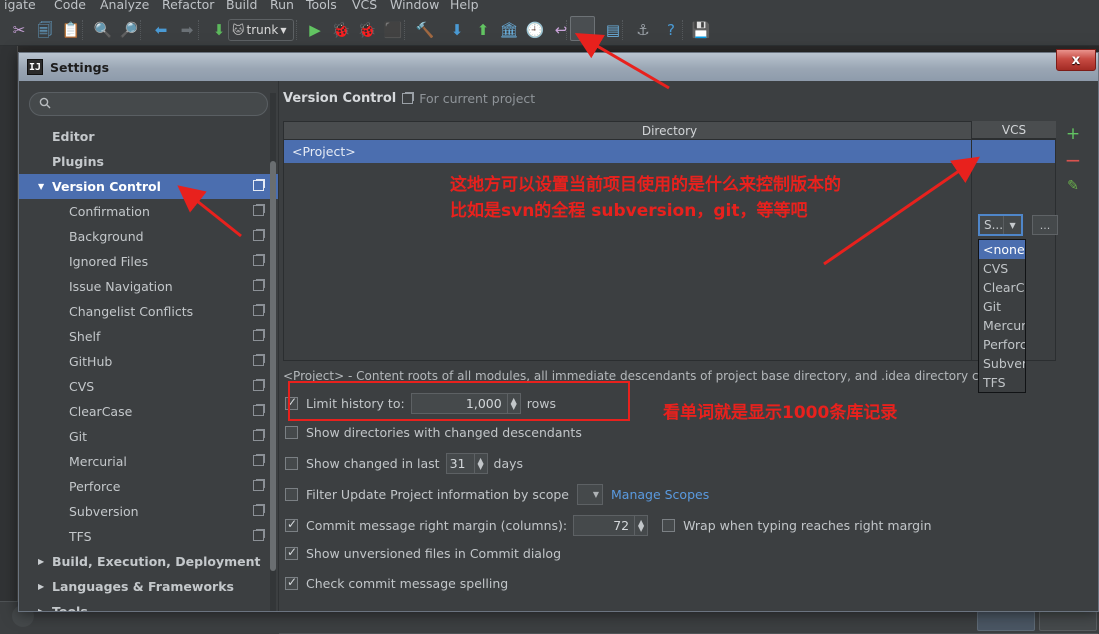  What do you see at coordinates (20, 6) in the screenshot?
I see `menu-item-igate: igate` at bounding box center [20, 6].